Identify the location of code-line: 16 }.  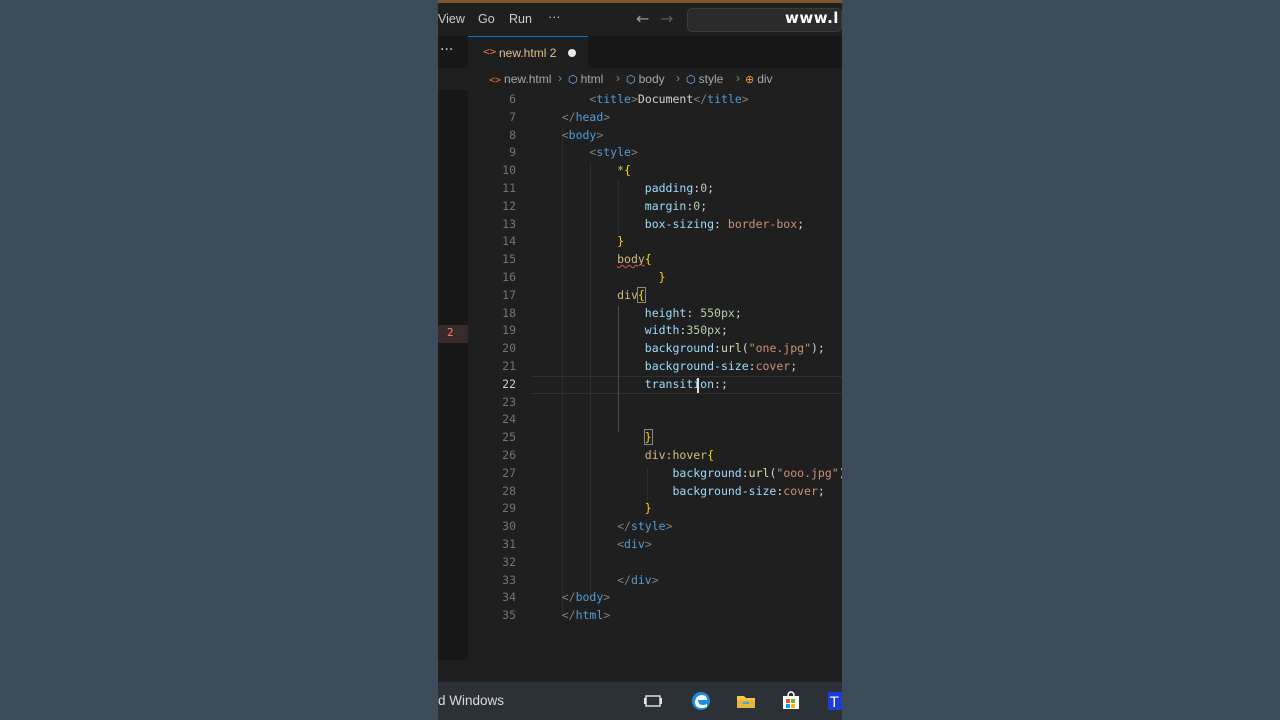
(655, 279).